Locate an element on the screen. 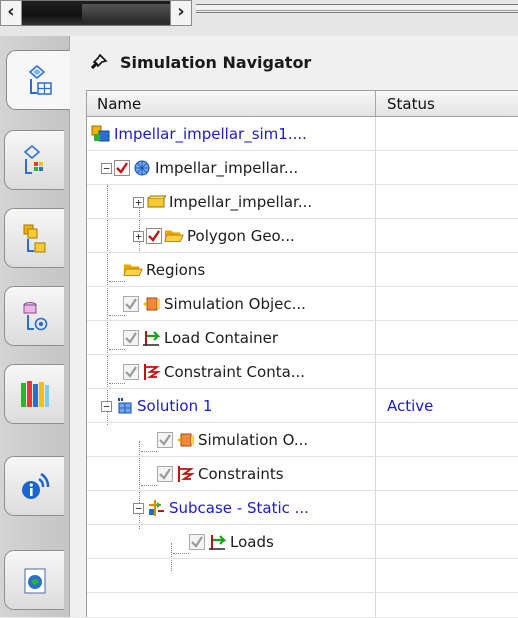  tab-simulation-navigator is located at coordinates (39, 80).